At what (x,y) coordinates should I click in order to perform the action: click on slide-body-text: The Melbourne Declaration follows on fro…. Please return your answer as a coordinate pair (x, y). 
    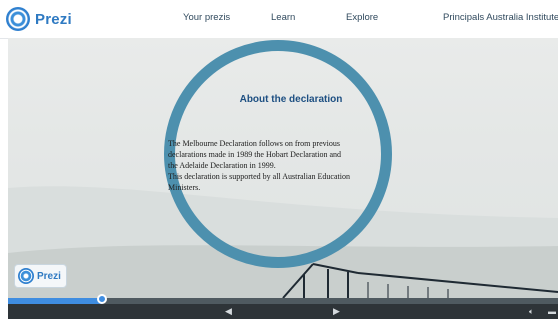
    Looking at the image, I should click on (283, 165).